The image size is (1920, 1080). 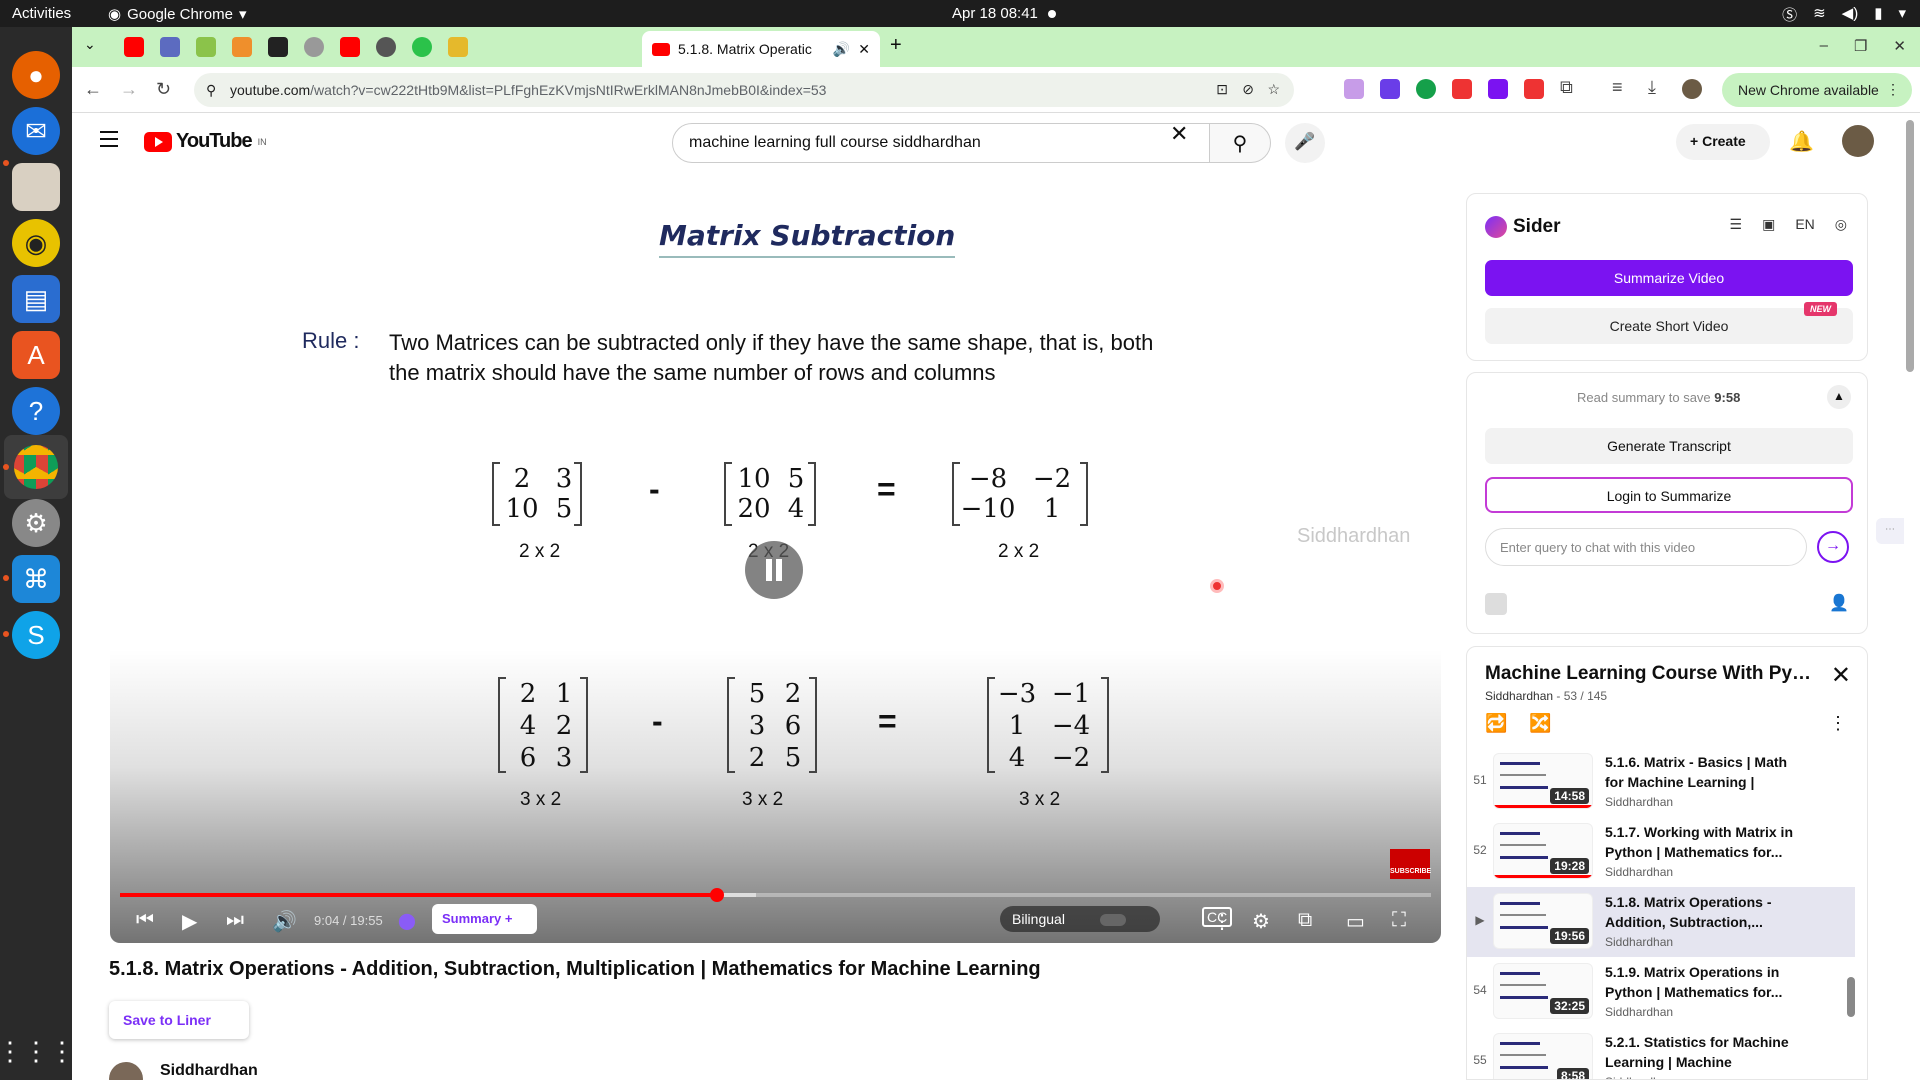 What do you see at coordinates (1217, 917) in the screenshot?
I see `captions-icon: CC` at bounding box center [1217, 917].